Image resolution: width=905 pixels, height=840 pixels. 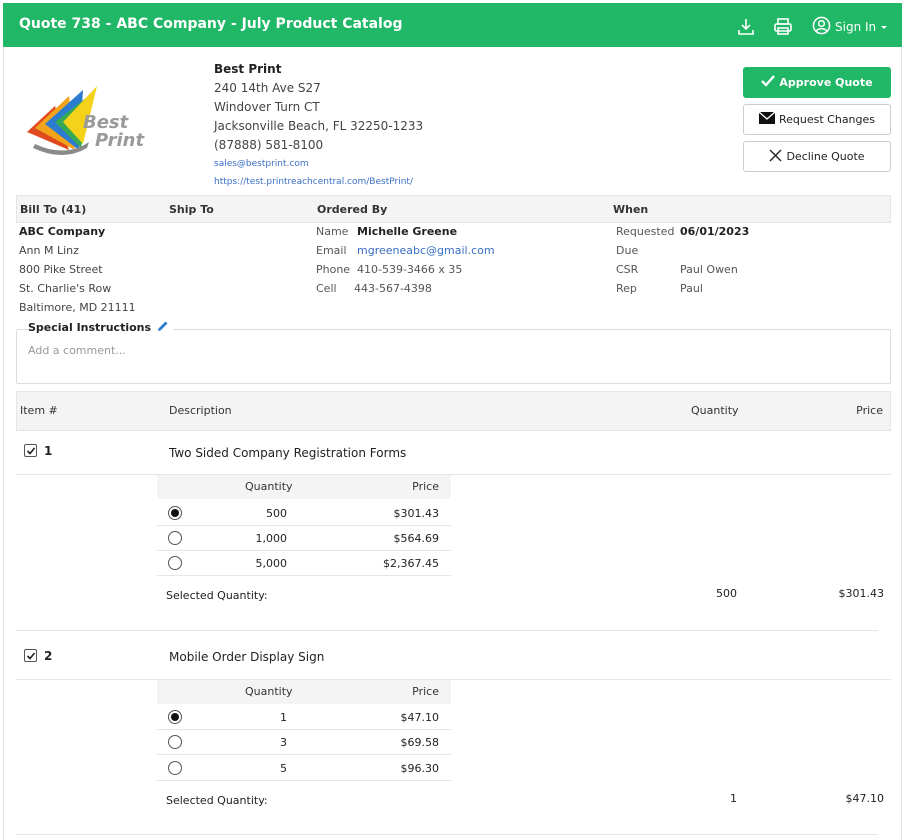 What do you see at coordinates (865, 798) in the screenshot?
I see `item-2-selected-price: $47.10` at bounding box center [865, 798].